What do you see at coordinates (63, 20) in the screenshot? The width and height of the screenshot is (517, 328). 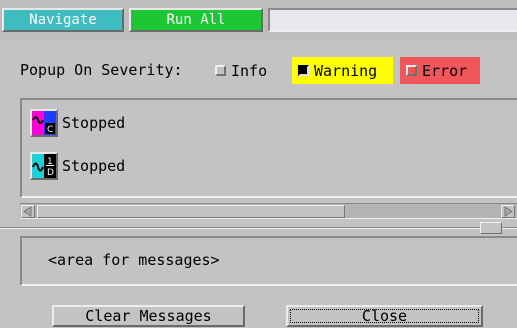 I see `navigate-button: Navigate` at bounding box center [63, 20].